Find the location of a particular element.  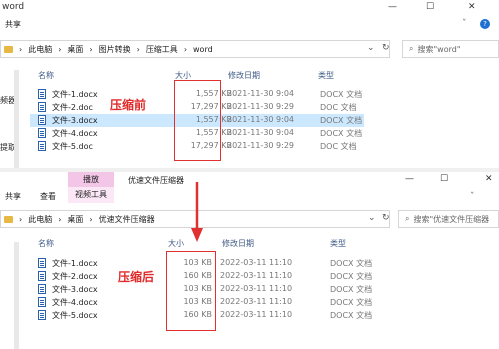

search-input: ⌕ 搜索"word" is located at coordinates (450, 49).